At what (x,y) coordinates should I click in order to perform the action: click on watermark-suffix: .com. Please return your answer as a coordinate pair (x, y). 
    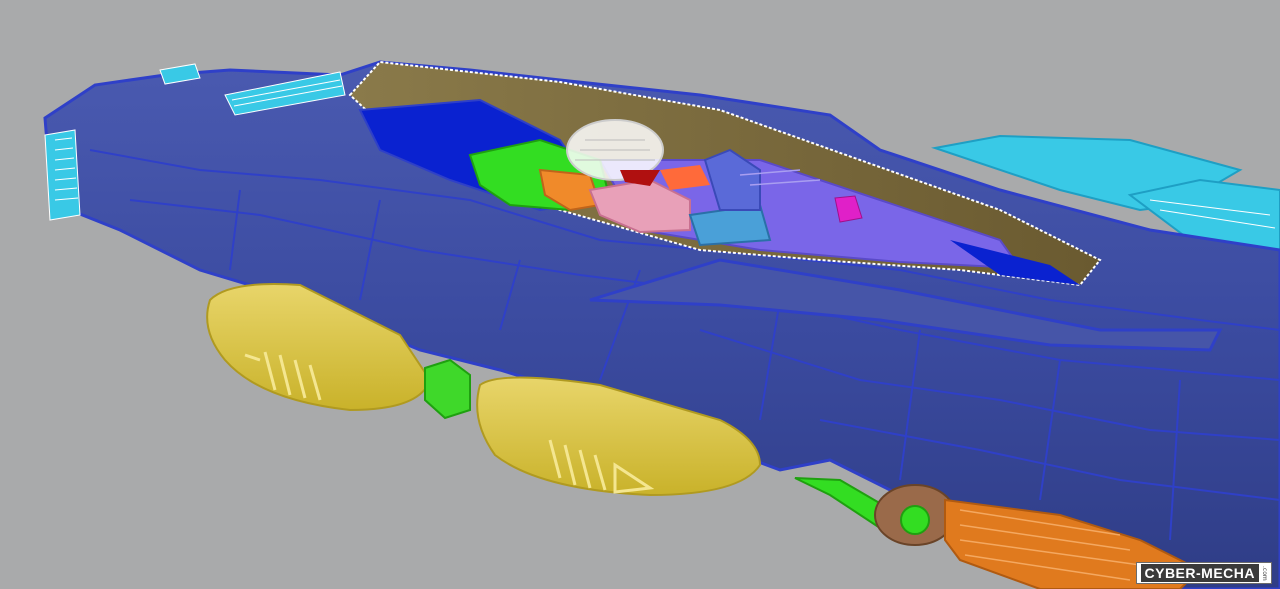
    Looking at the image, I should click on (1264, 573).